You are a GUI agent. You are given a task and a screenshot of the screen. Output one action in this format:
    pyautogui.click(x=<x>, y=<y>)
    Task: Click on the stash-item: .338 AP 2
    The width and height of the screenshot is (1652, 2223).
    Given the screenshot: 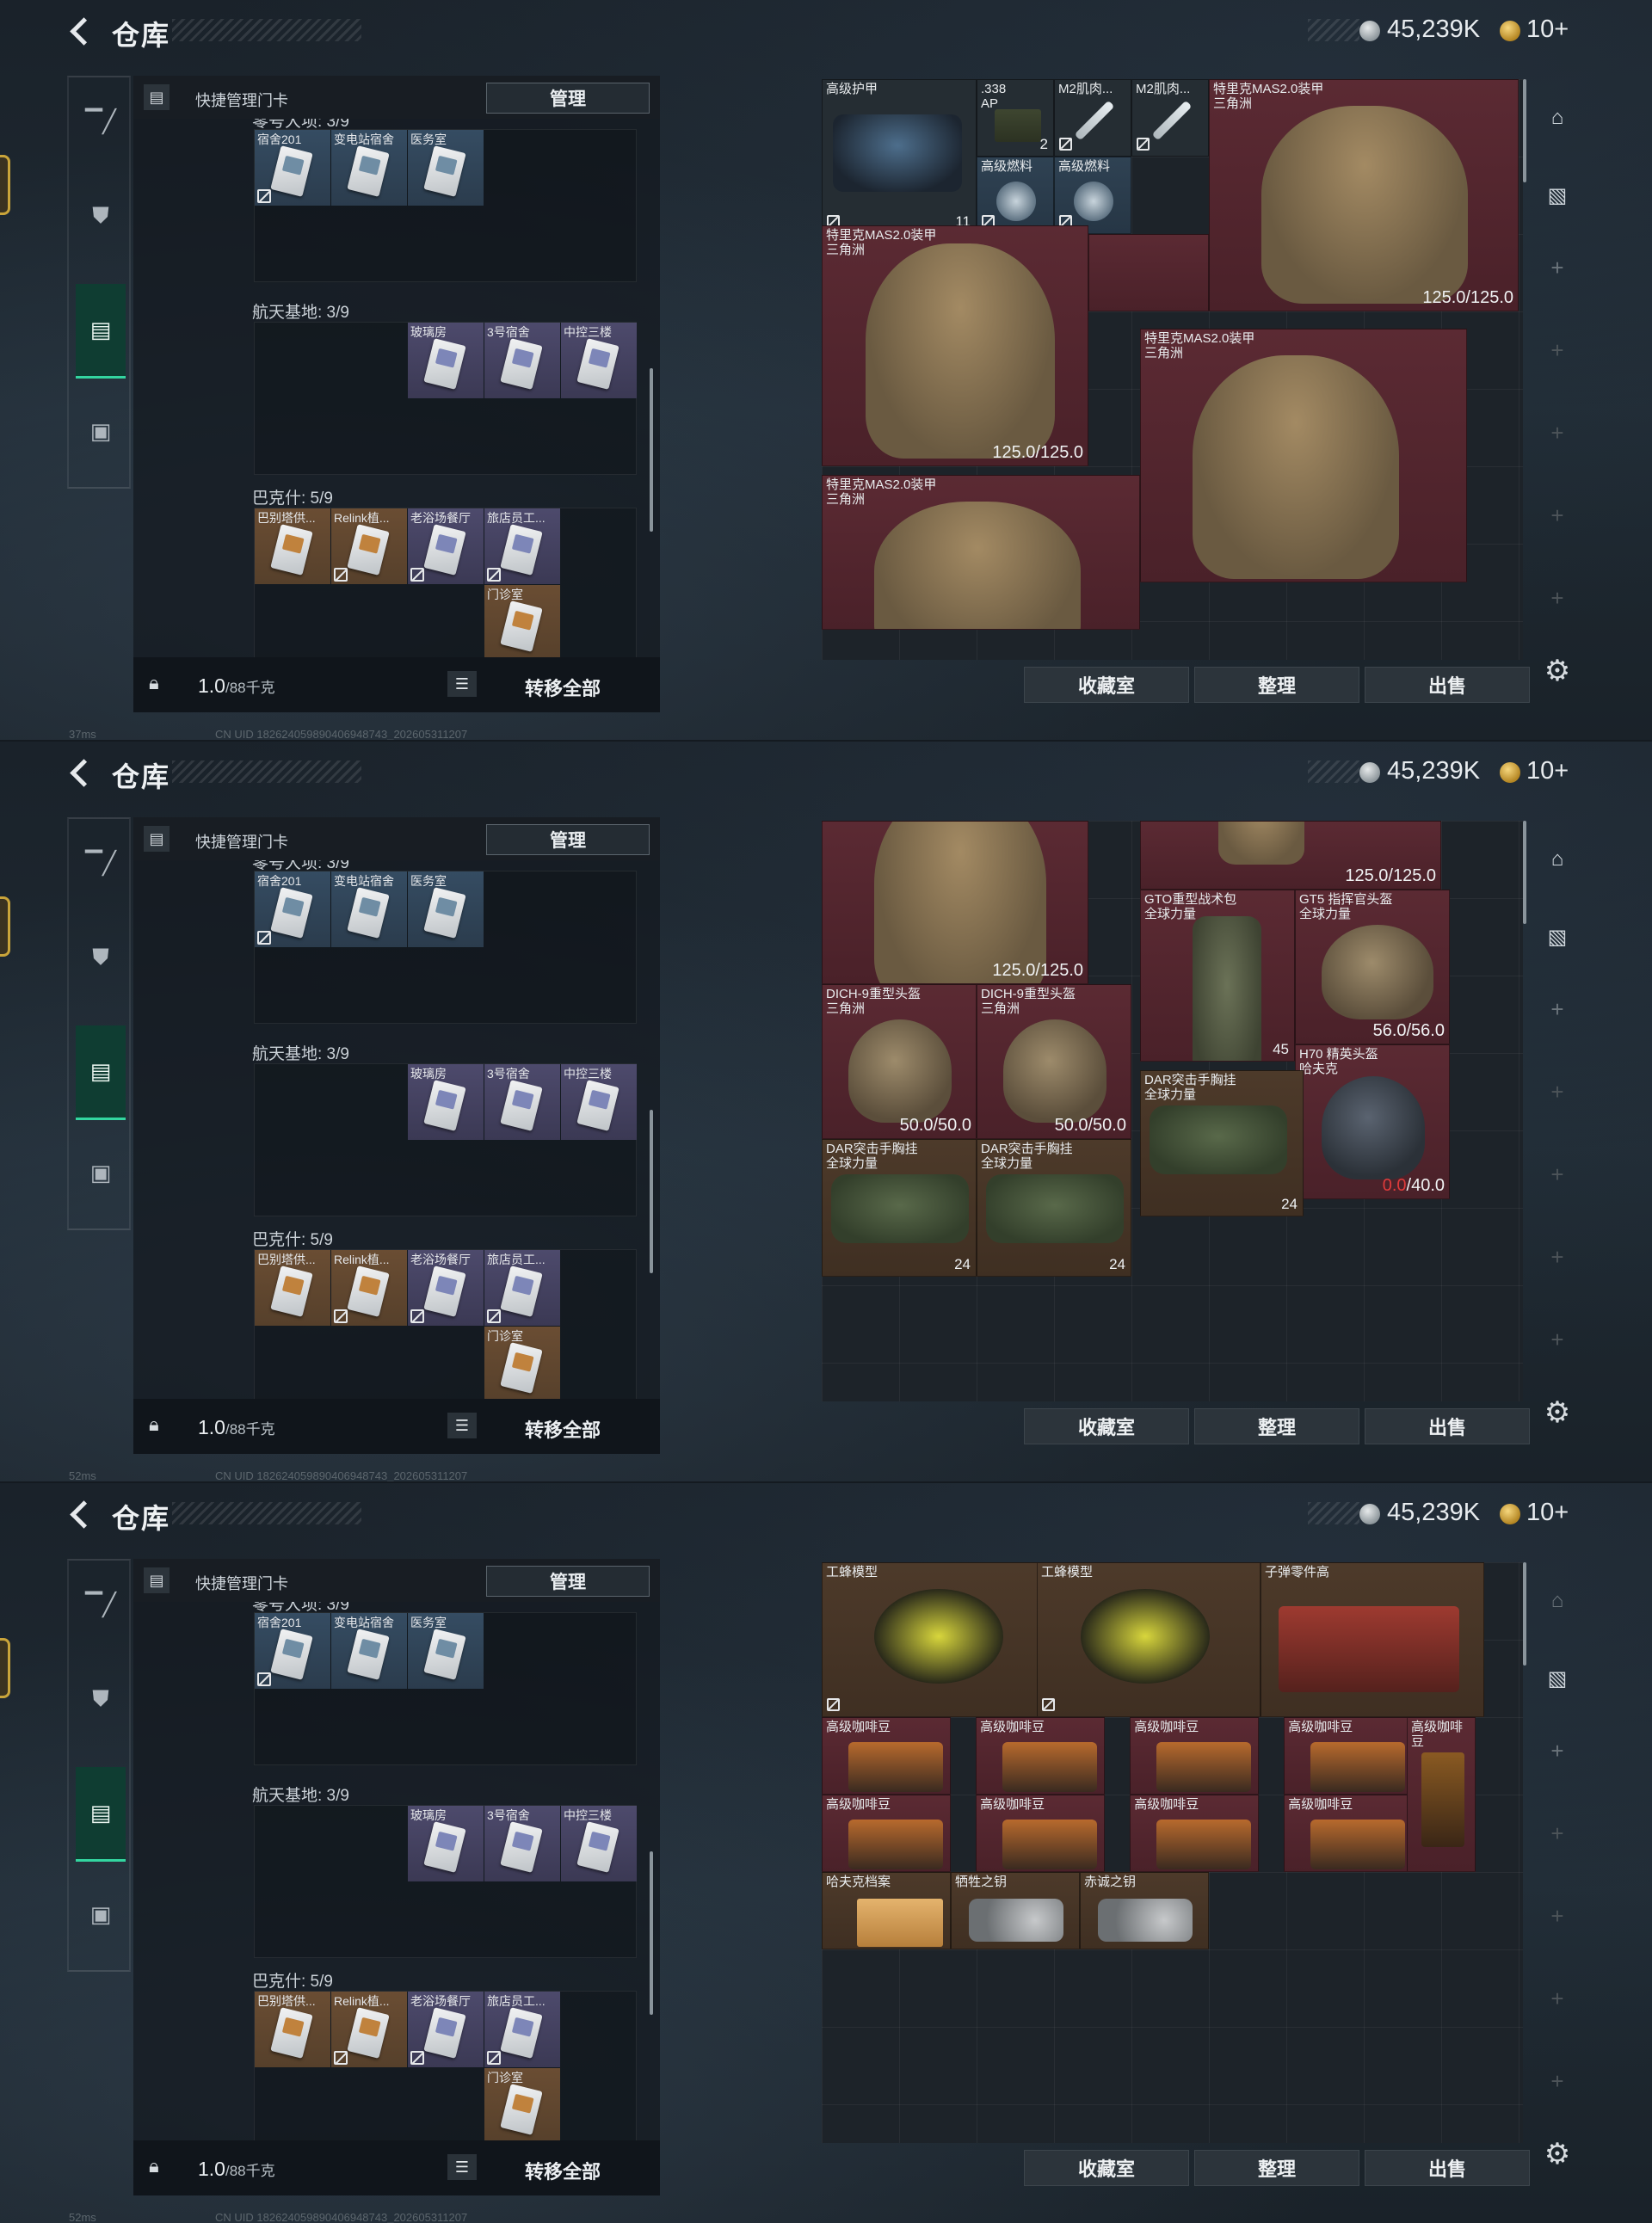 What is the action you would take?
    pyautogui.click(x=1015, y=118)
    